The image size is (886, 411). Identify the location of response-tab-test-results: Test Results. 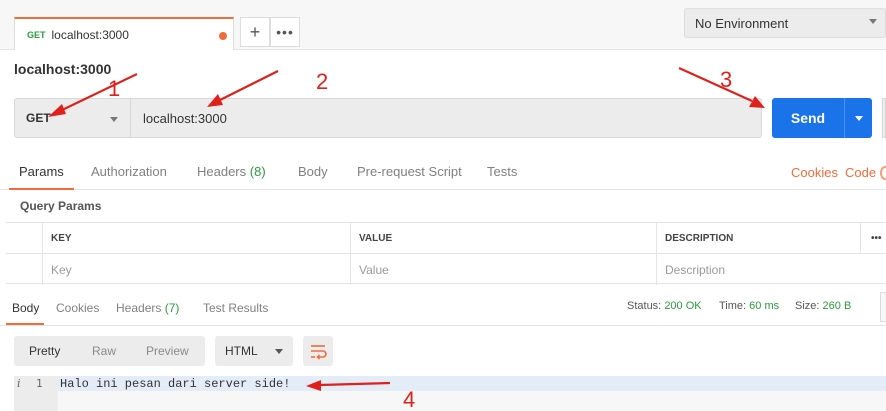
(235, 308).